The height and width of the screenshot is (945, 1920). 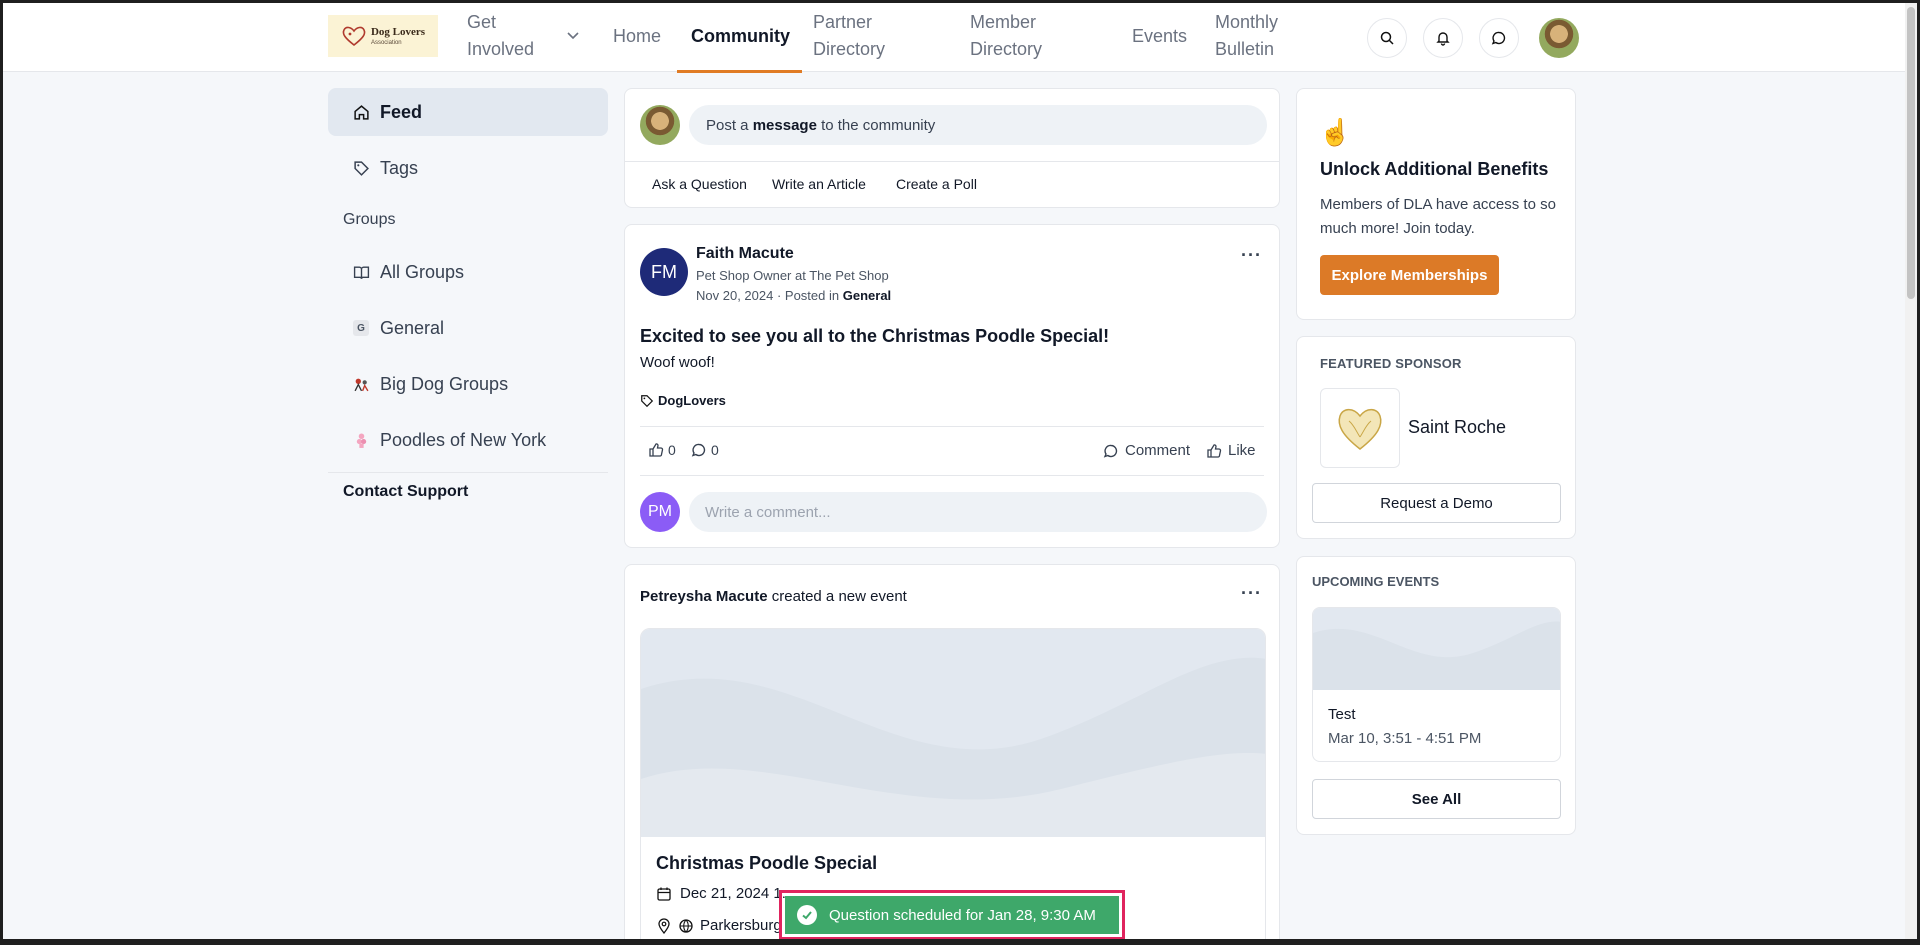 What do you see at coordinates (740, 36) in the screenshot?
I see `nav-community: Community` at bounding box center [740, 36].